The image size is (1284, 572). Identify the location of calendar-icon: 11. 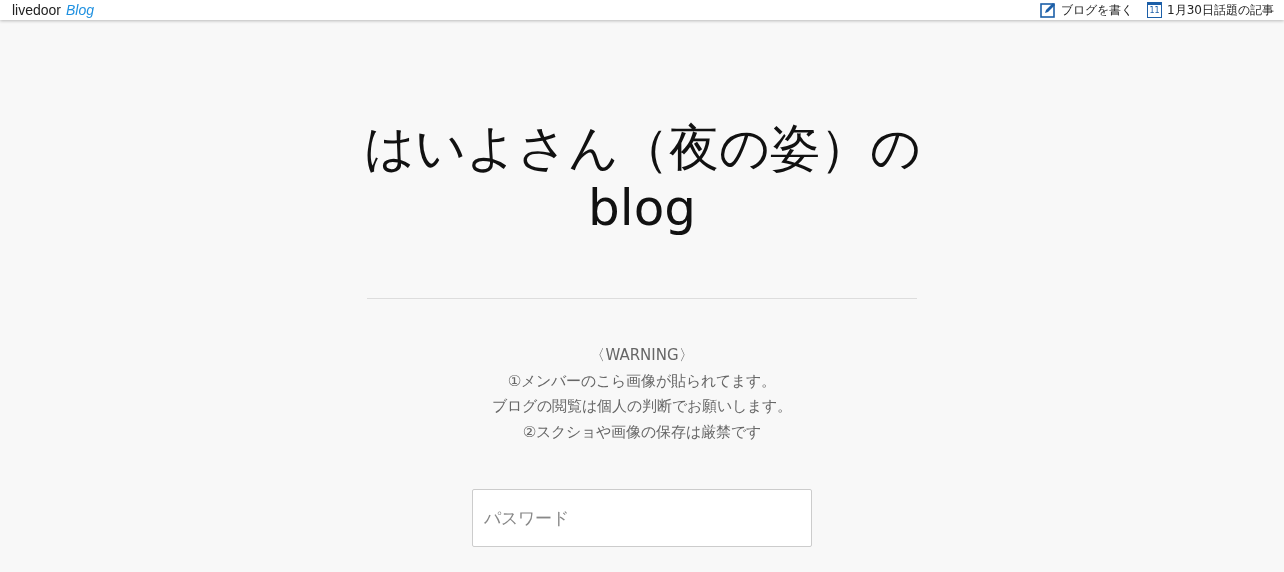
(1155, 10).